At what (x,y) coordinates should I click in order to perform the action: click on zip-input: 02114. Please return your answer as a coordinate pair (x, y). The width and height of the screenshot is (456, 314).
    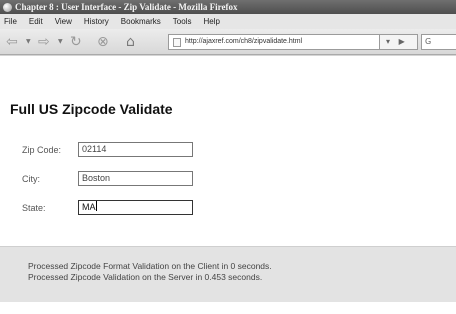
    Looking at the image, I should click on (135, 149).